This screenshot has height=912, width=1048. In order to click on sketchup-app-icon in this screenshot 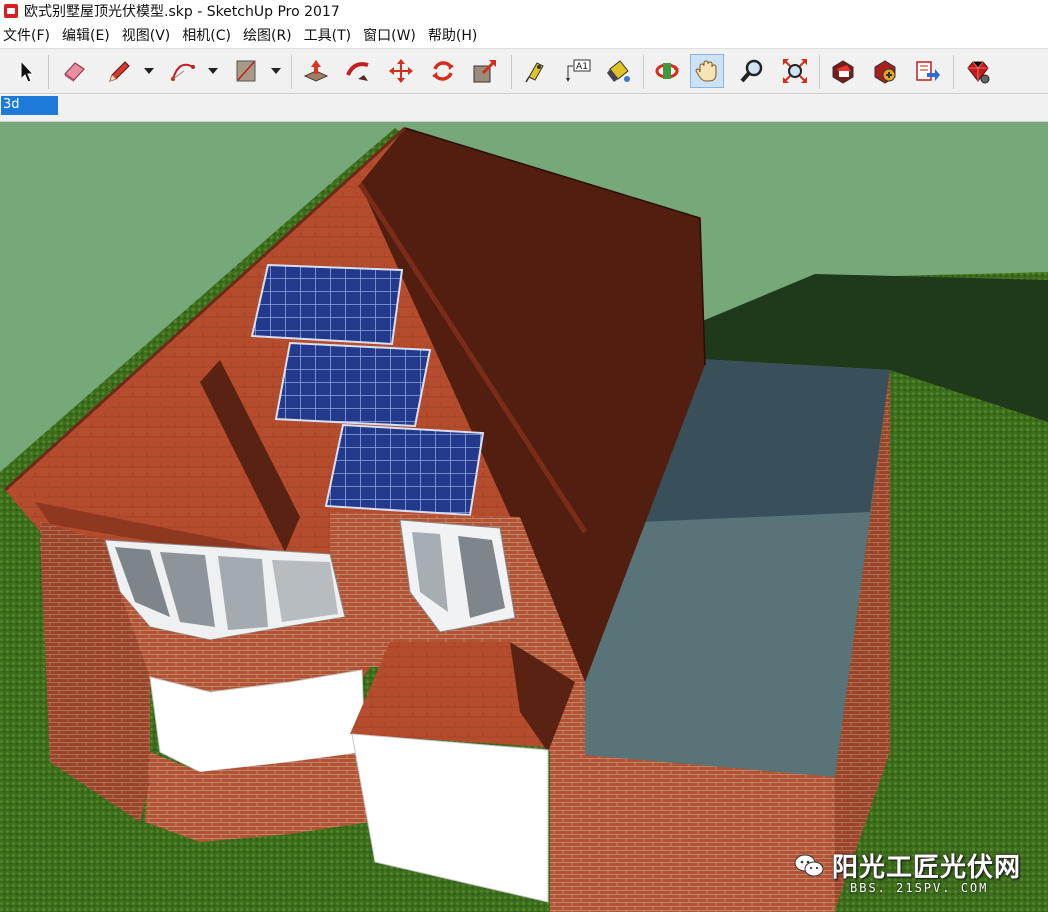, I will do `click(11, 11)`.